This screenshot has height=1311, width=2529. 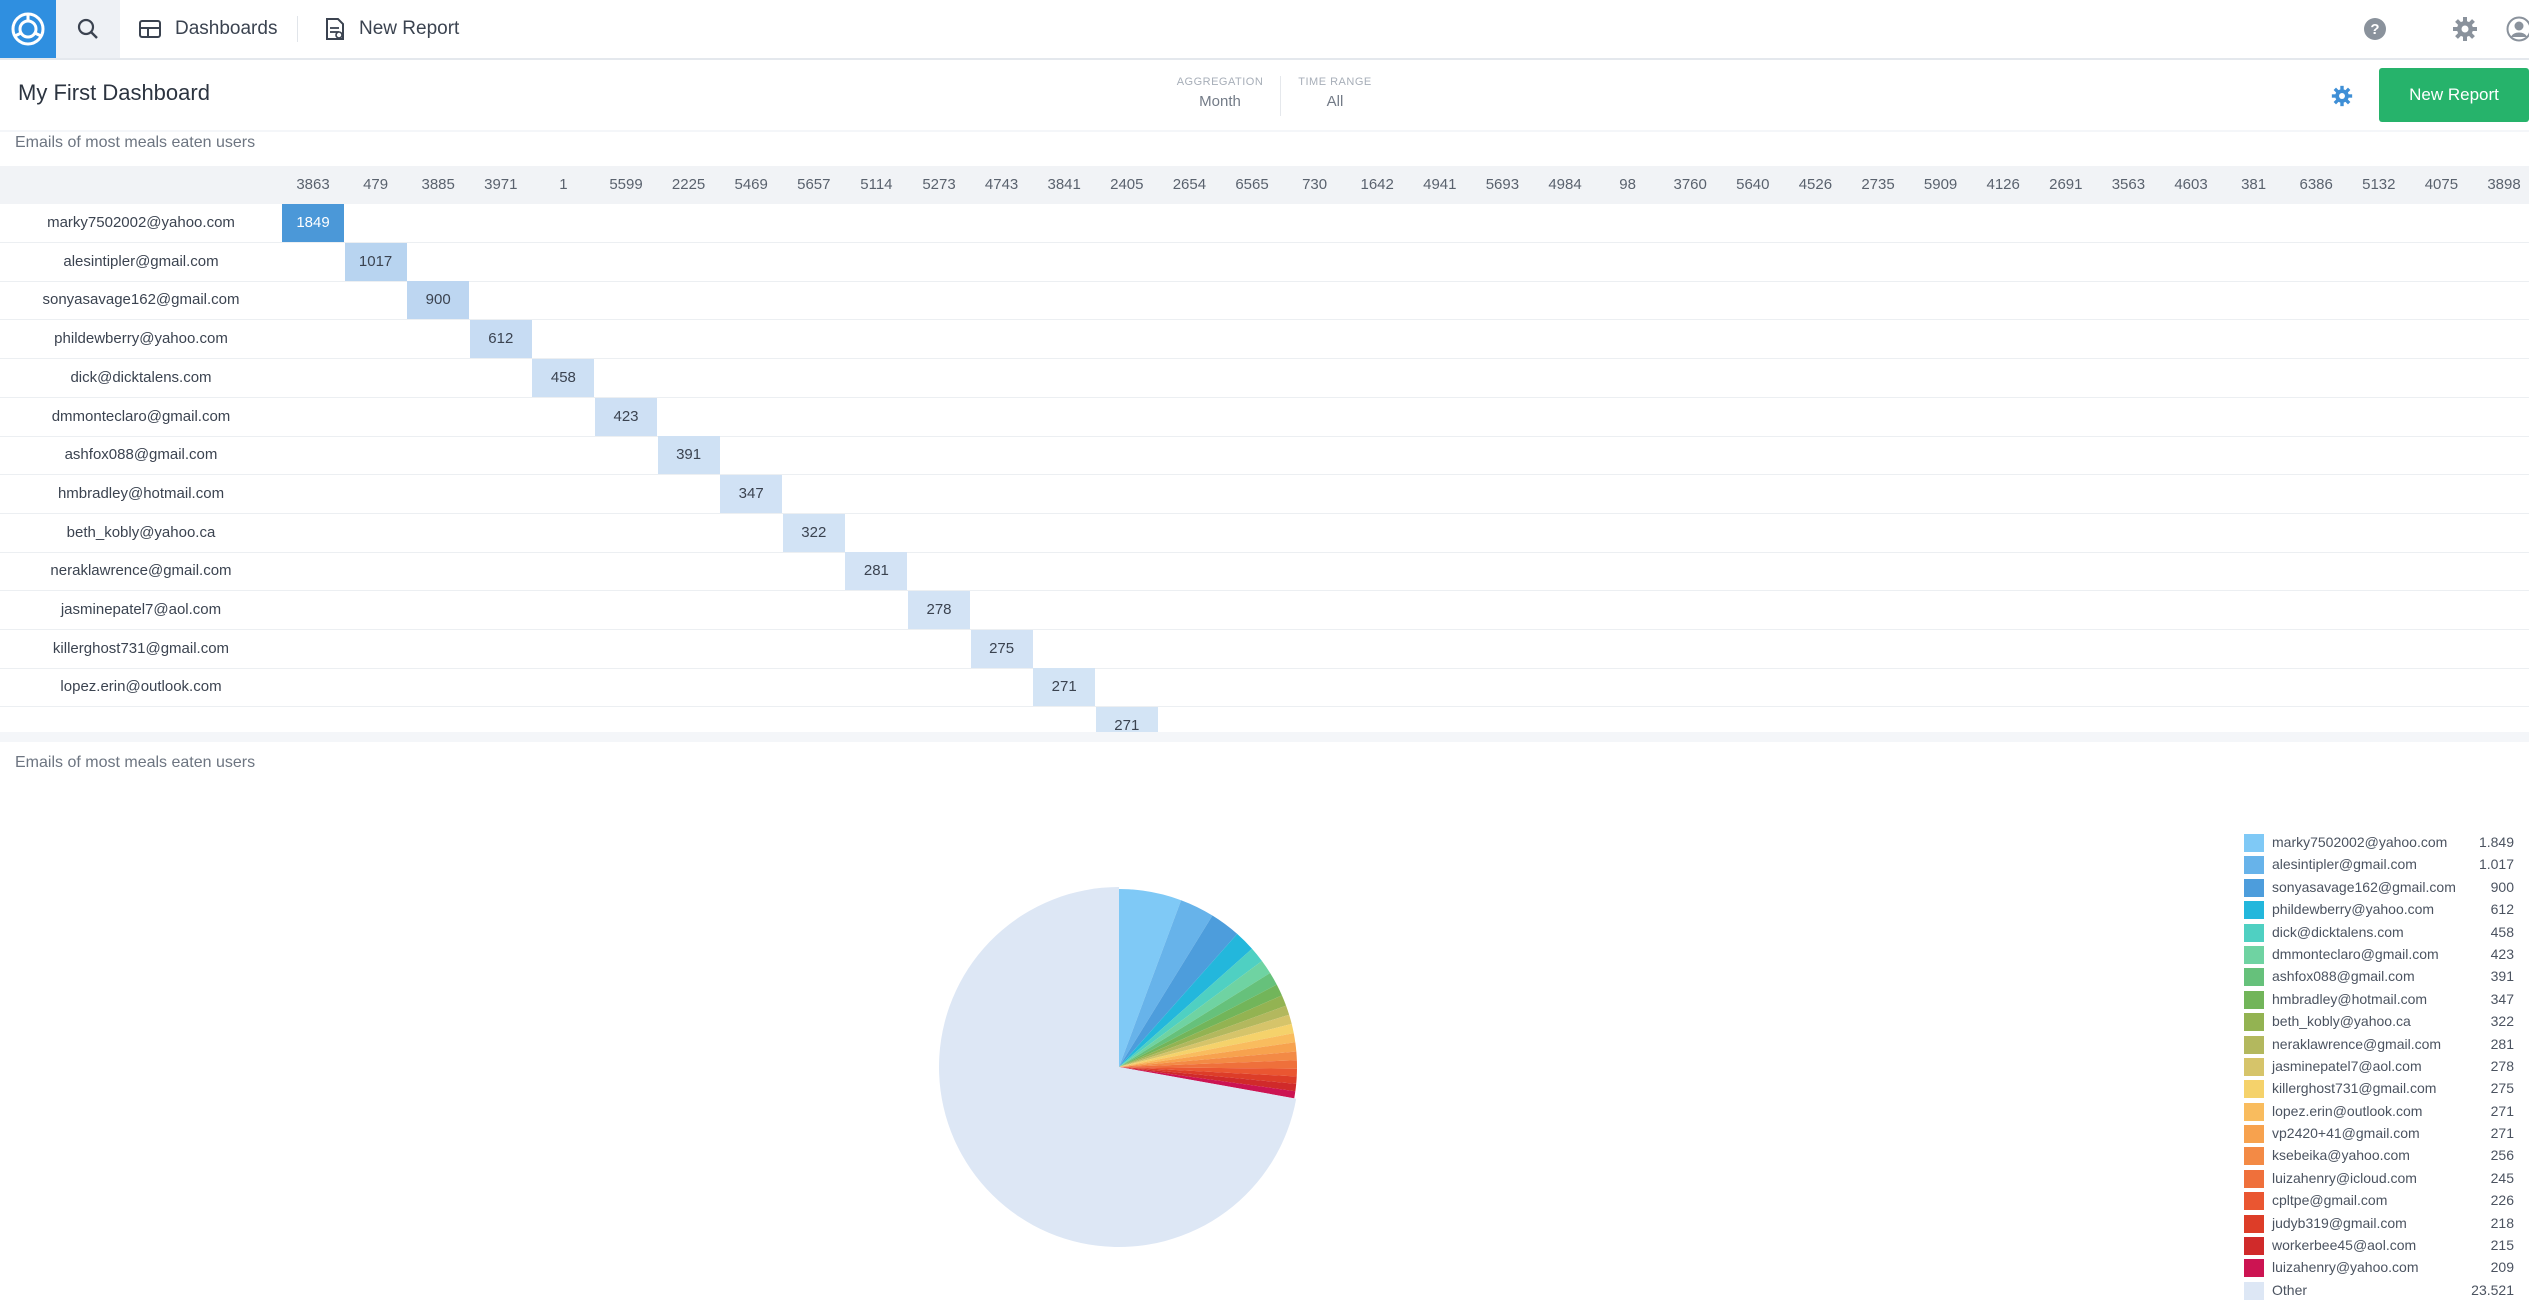 I want to click on column-header: 5693, so click(x=1502, y=184).